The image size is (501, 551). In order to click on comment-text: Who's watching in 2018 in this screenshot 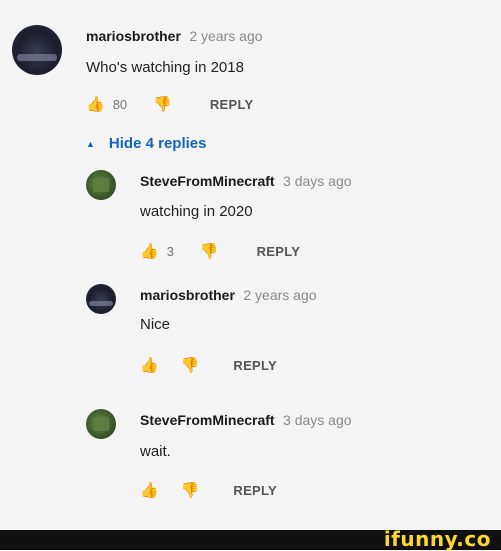, I will do `click(165, 67)`.